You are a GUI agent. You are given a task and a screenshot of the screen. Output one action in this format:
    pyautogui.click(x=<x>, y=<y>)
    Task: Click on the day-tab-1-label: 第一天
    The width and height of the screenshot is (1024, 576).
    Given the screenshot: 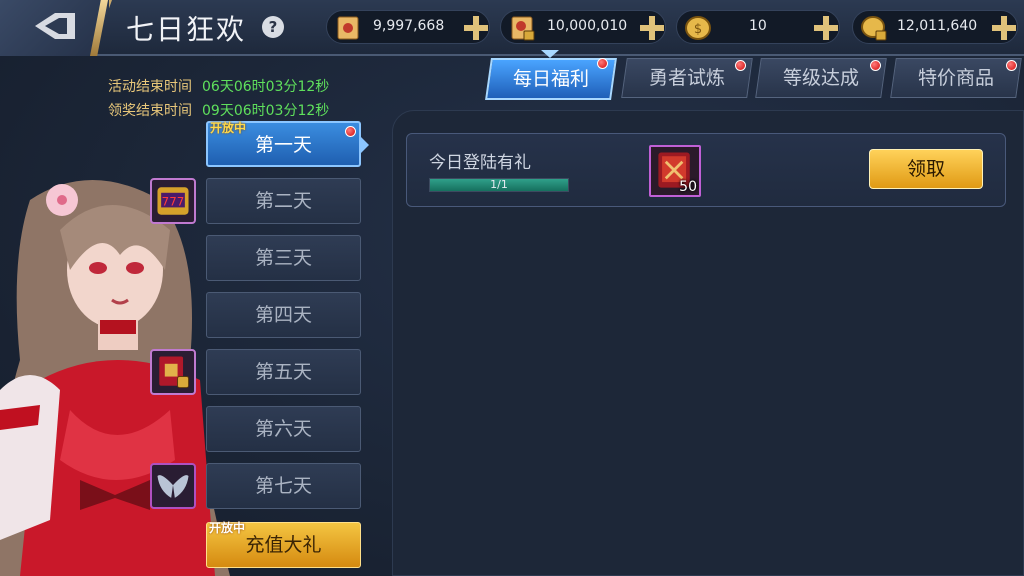 What is the action you would take?
    pyautogui.click(x=283, y=145)
    